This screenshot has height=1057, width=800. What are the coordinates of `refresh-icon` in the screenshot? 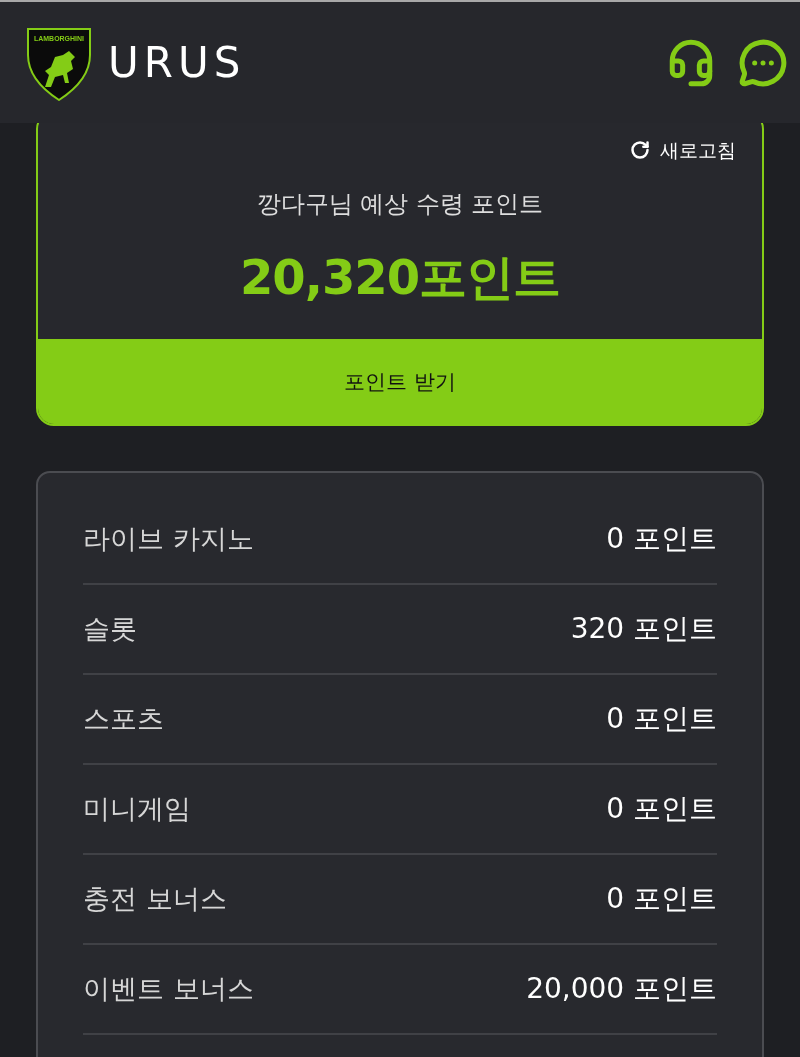 It's located at (640, 150).